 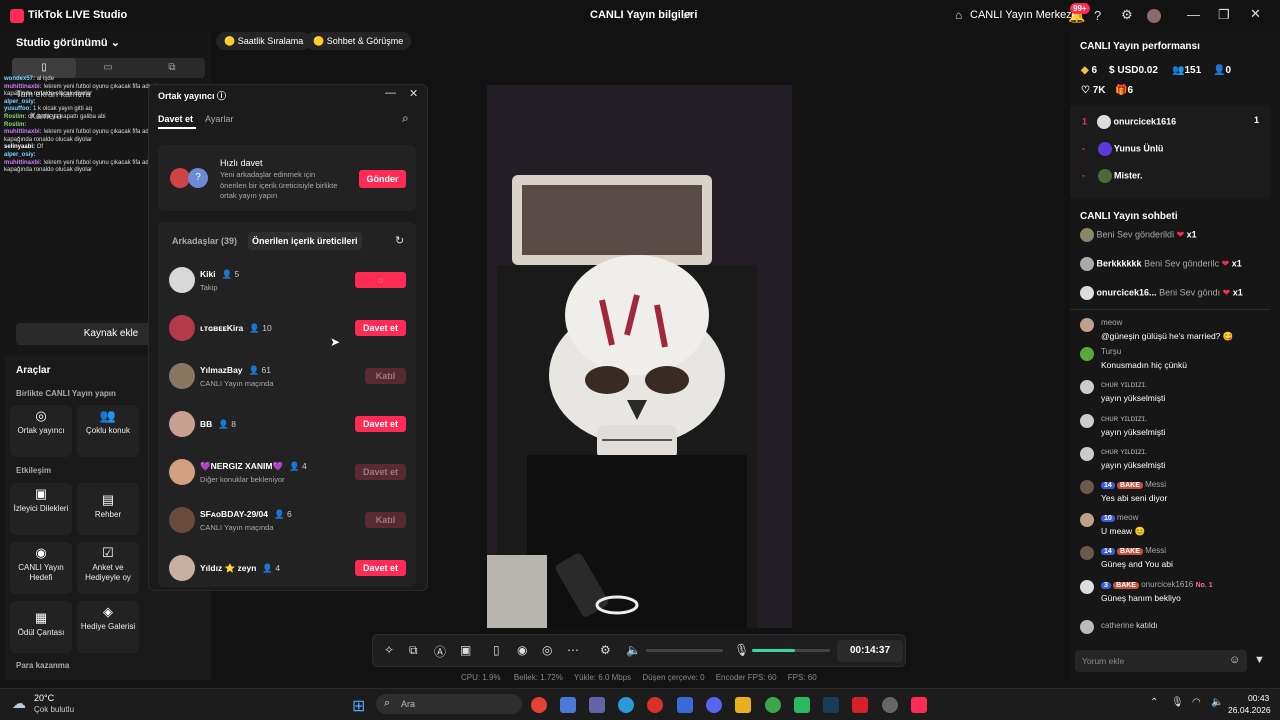 I want to click on landscape-view-tab: ▭, so click(x=108, y=68).